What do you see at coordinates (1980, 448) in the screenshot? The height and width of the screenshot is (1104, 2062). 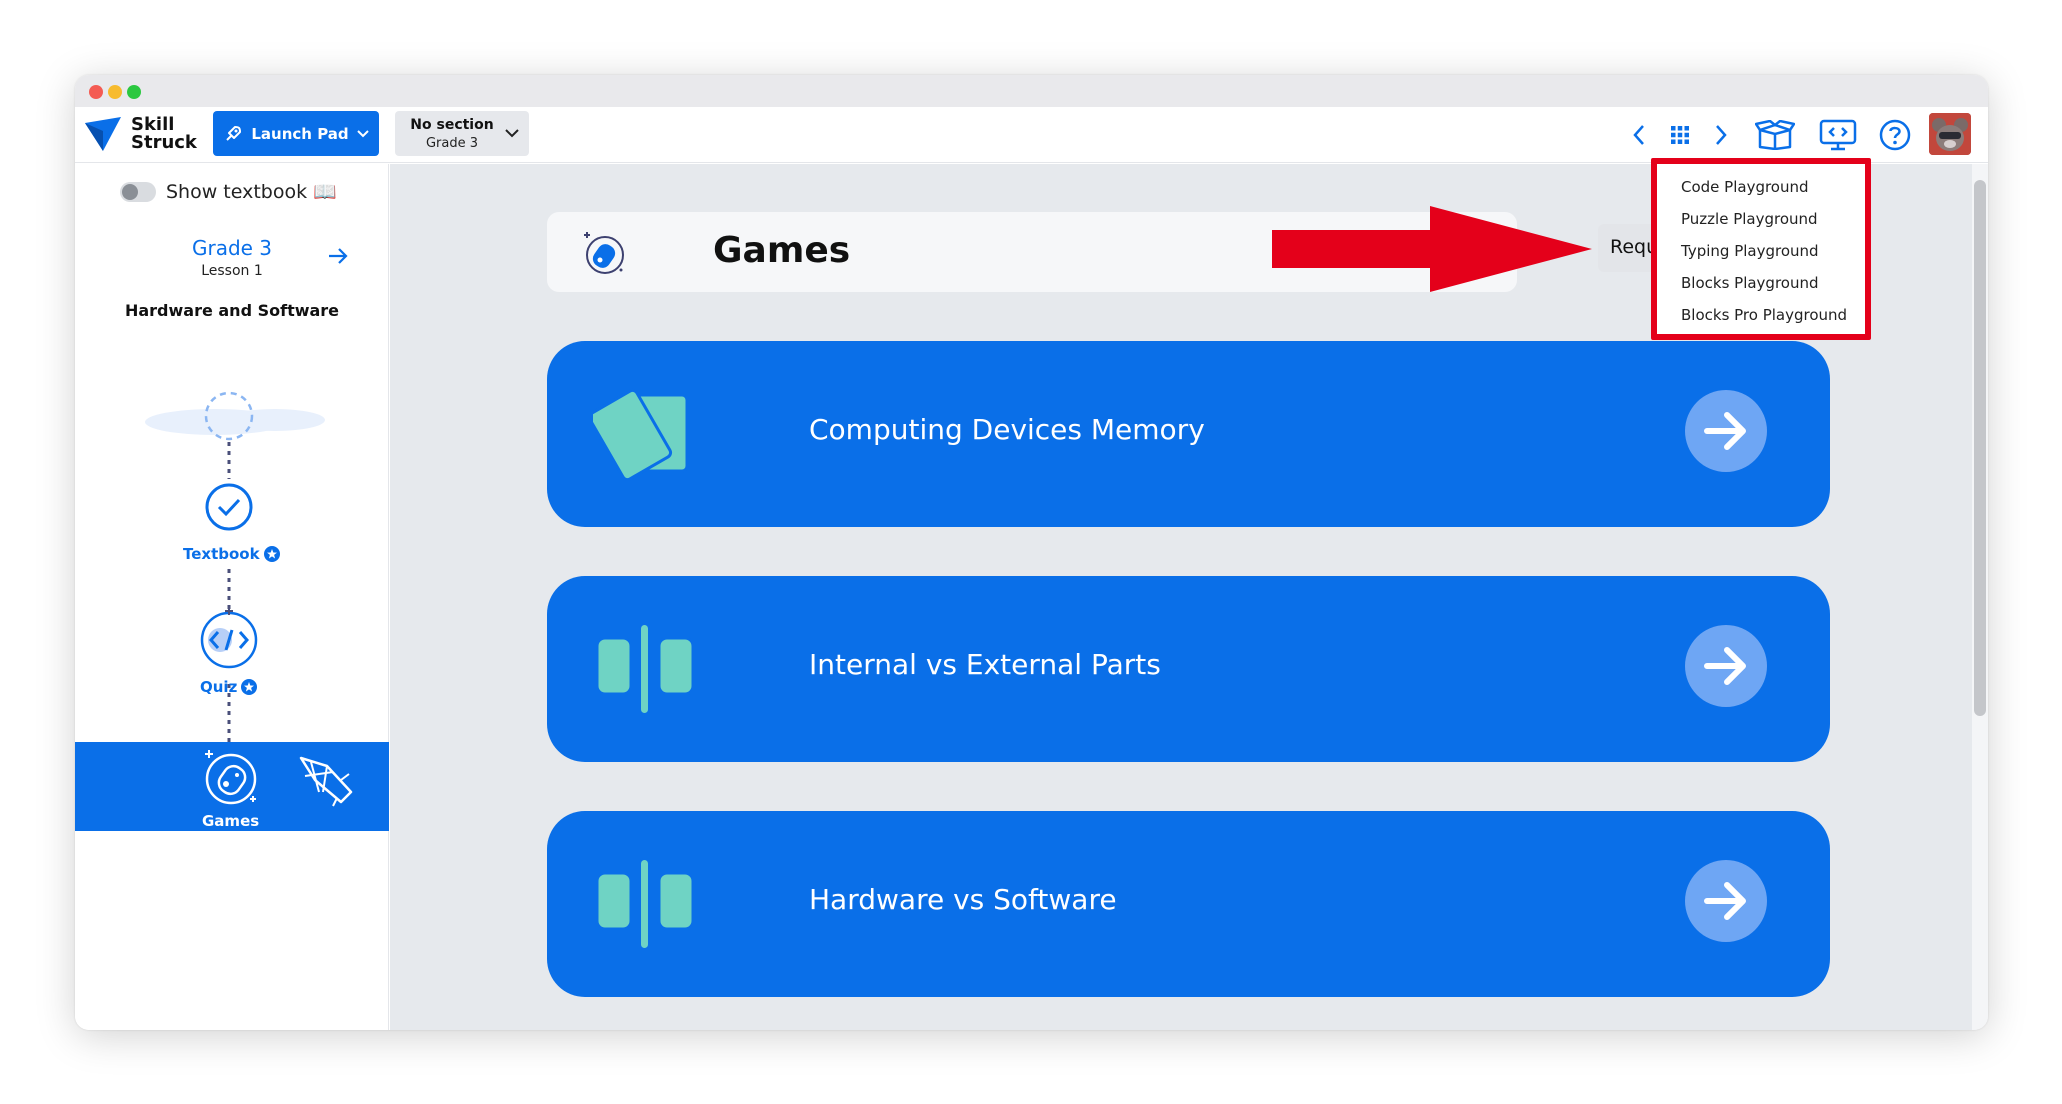 I see `scrollbar-thumb` at bounding box center [1980, 448].